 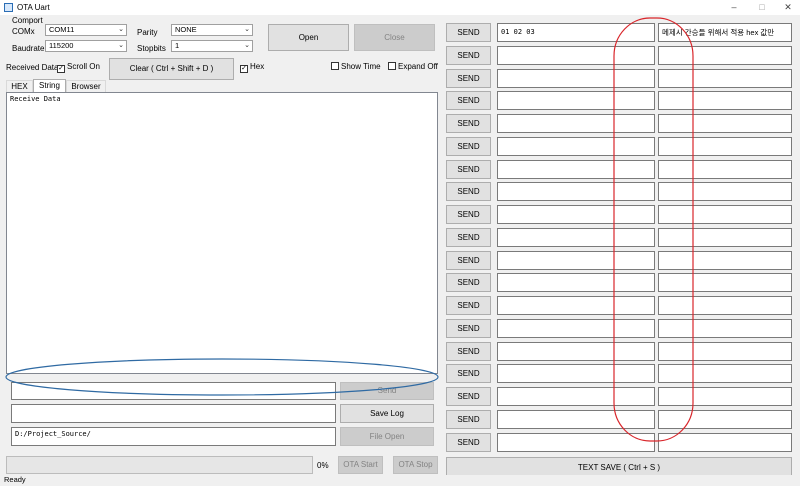 What do you see at coordinates (308, 37) in the screenshot?
I see `open-button: Open` at bounding box center [308, 37].